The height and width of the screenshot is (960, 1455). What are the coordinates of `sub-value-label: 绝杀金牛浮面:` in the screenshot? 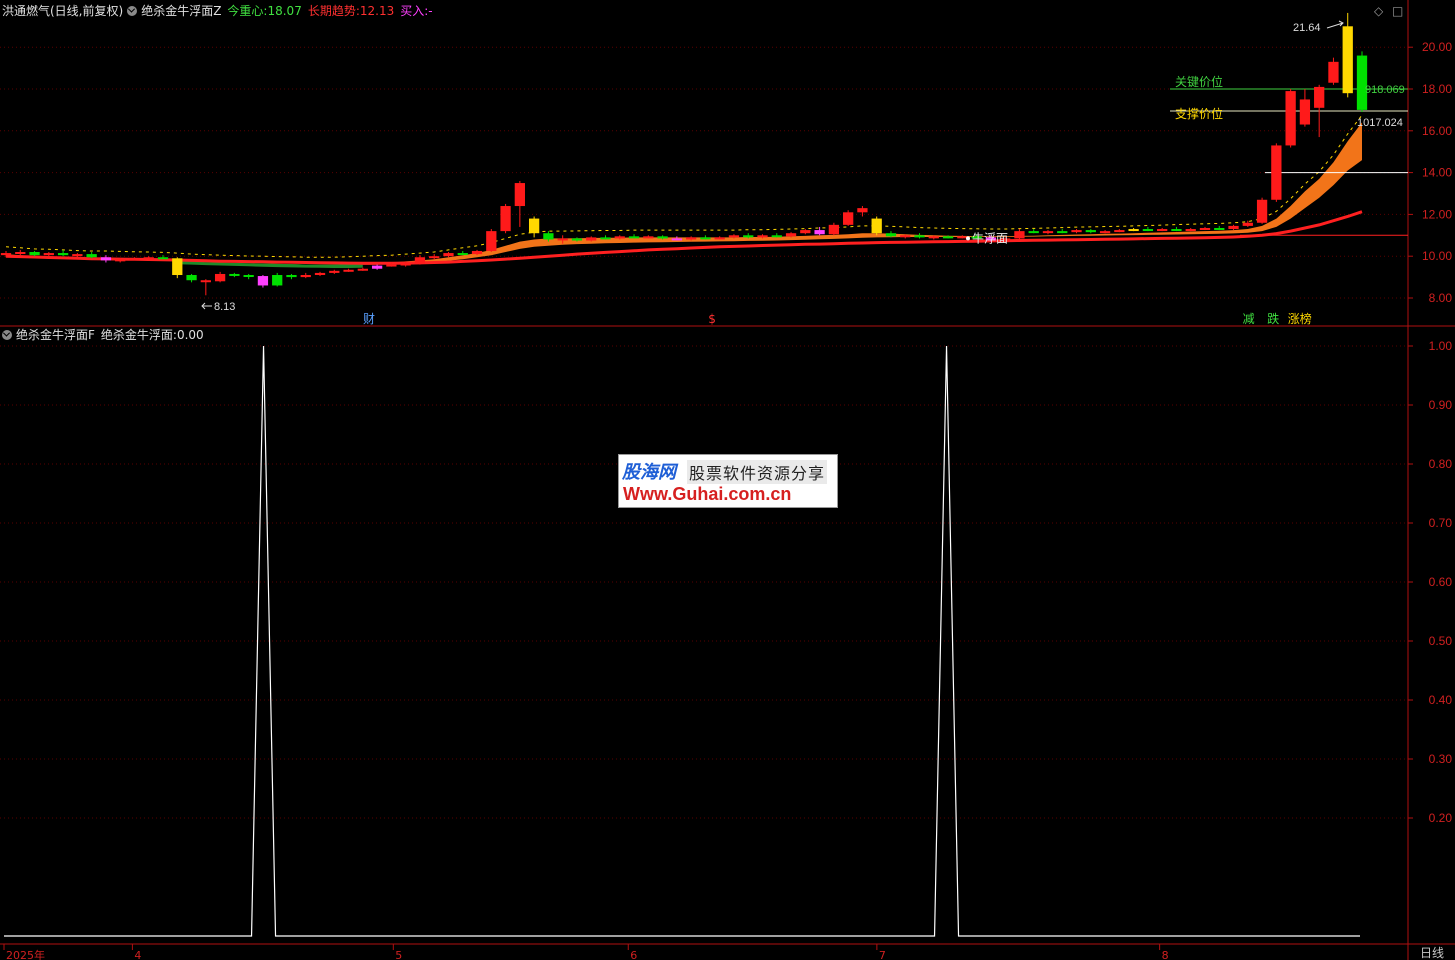 It's located at (138, 335).